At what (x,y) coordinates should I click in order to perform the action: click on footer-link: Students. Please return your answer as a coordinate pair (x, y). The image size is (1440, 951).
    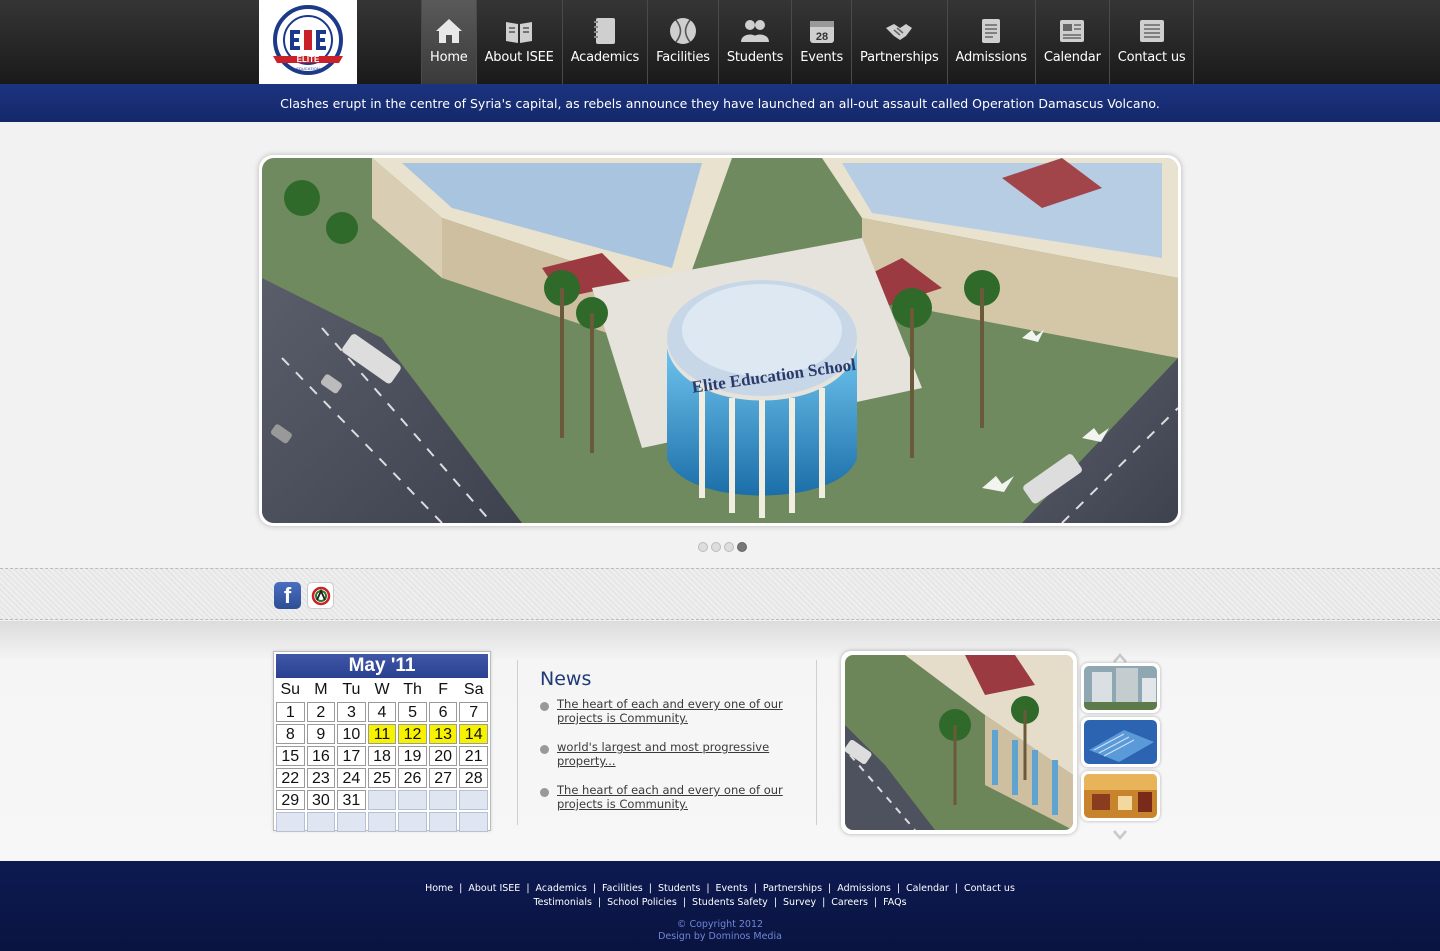
    Looking at the image, I should click on (679, 888).